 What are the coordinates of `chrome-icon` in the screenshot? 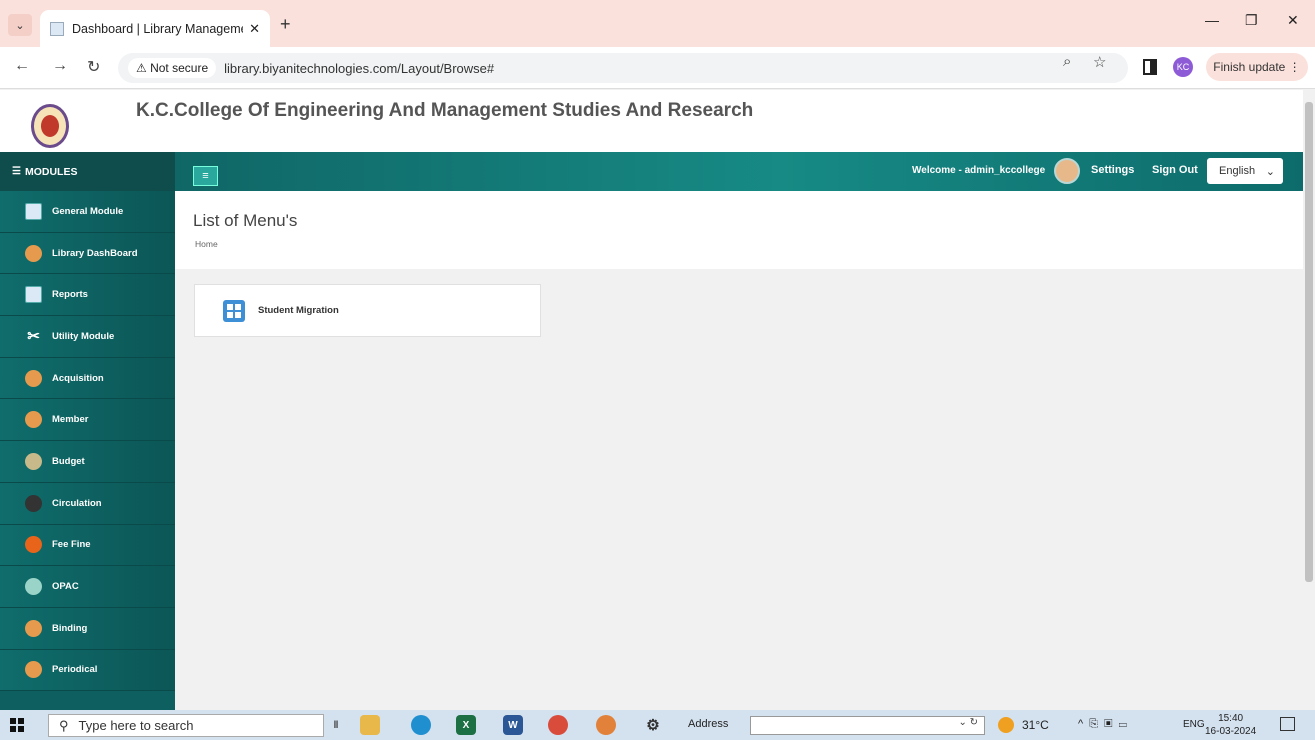 It's located at (558, 725).